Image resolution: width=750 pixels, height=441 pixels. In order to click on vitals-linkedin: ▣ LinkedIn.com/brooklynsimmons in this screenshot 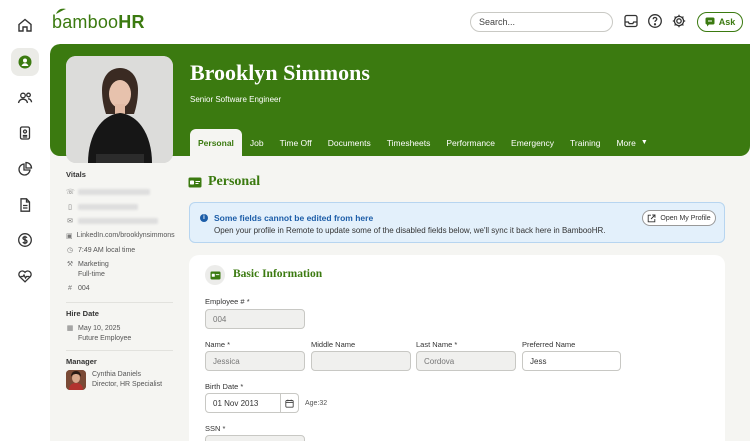, I will do `click(120, 236)`.